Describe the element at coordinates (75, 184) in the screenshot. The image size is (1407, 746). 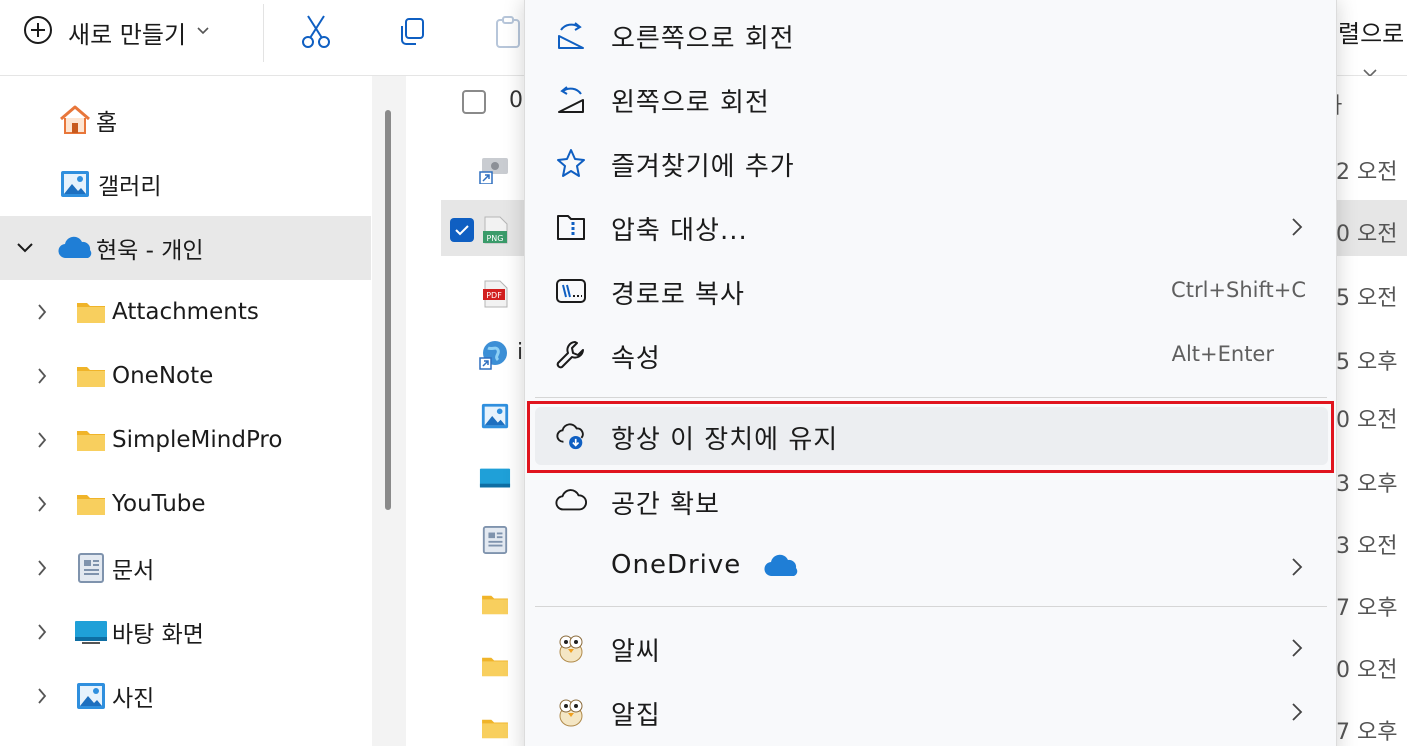
I see `gallery-icon` at that location.